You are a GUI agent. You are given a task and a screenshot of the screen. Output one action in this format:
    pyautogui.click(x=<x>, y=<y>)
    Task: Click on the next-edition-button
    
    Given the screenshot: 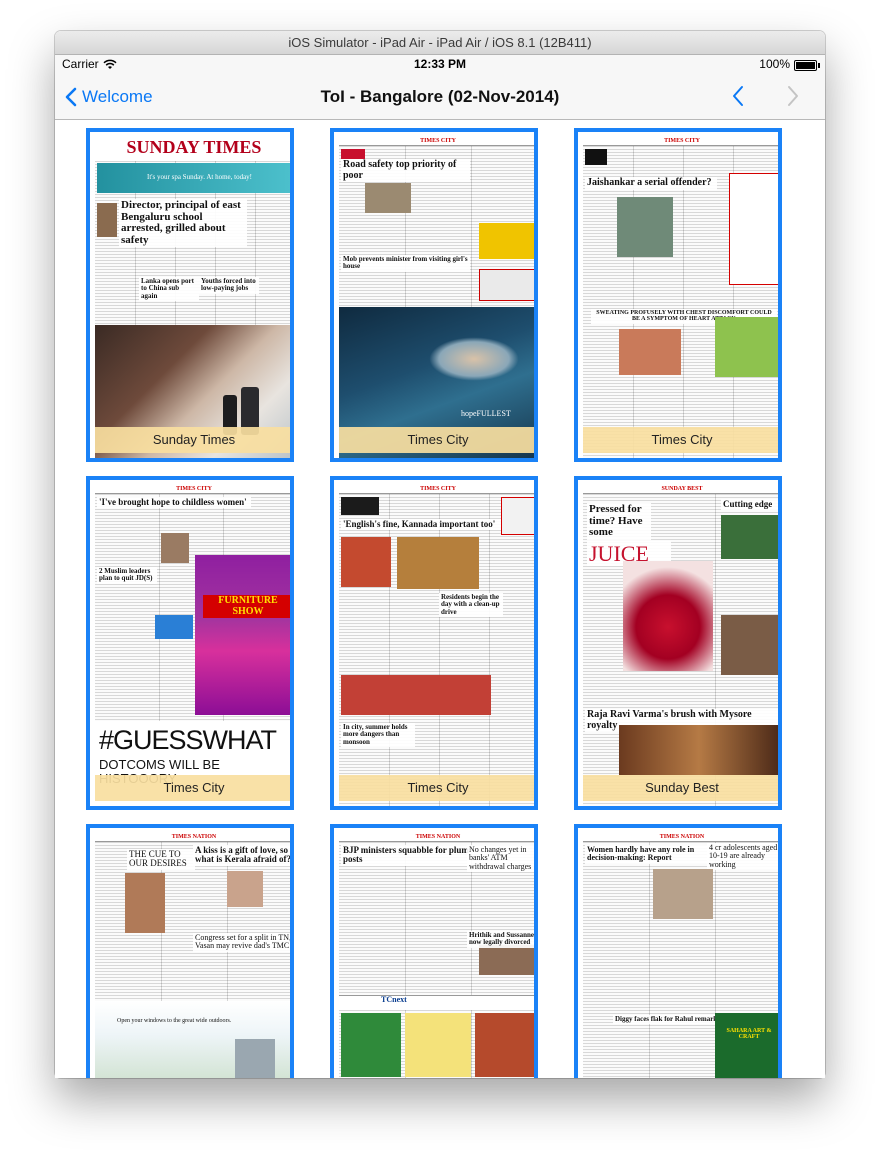 What is the action you would take?
    pyautogui.click(x=793, y=98)
    